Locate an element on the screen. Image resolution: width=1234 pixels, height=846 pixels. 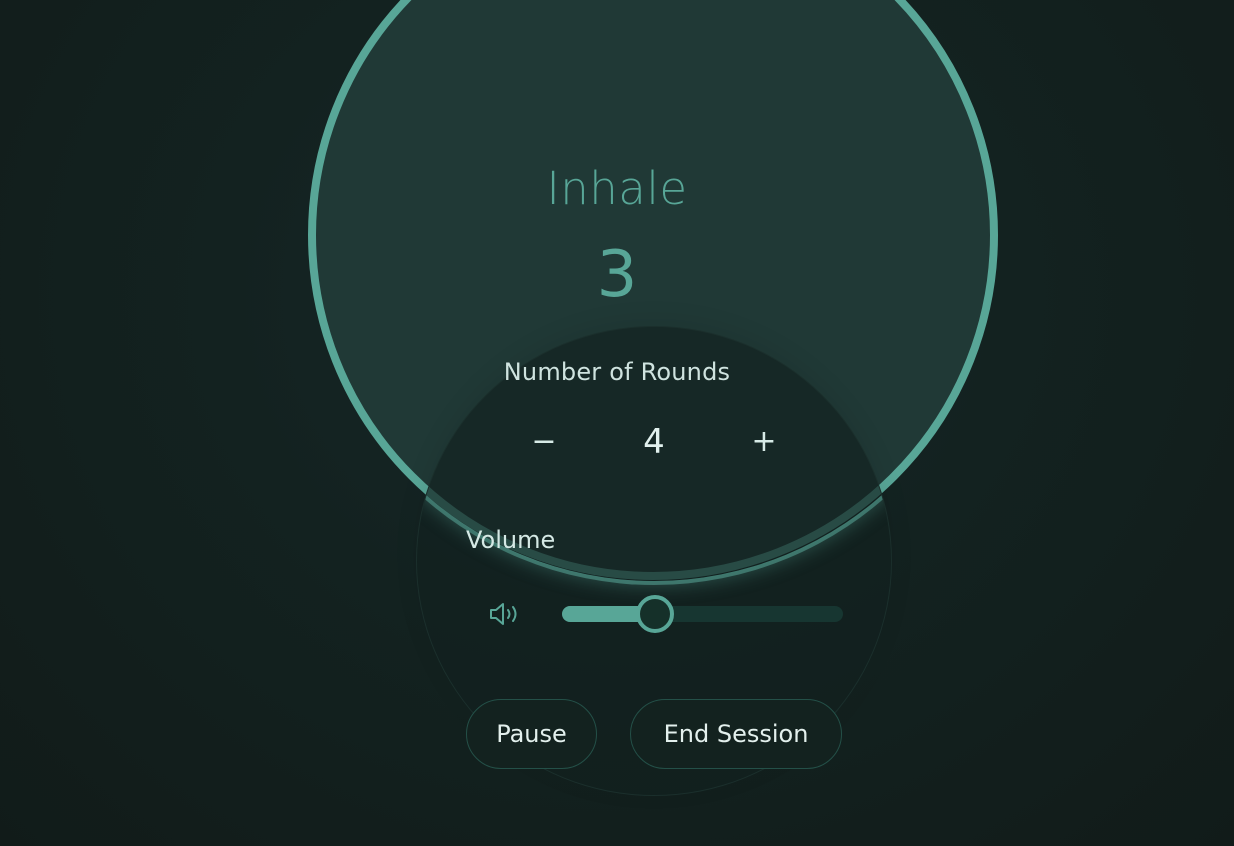
volume-label: Volume is located at coordinates (511, 540).